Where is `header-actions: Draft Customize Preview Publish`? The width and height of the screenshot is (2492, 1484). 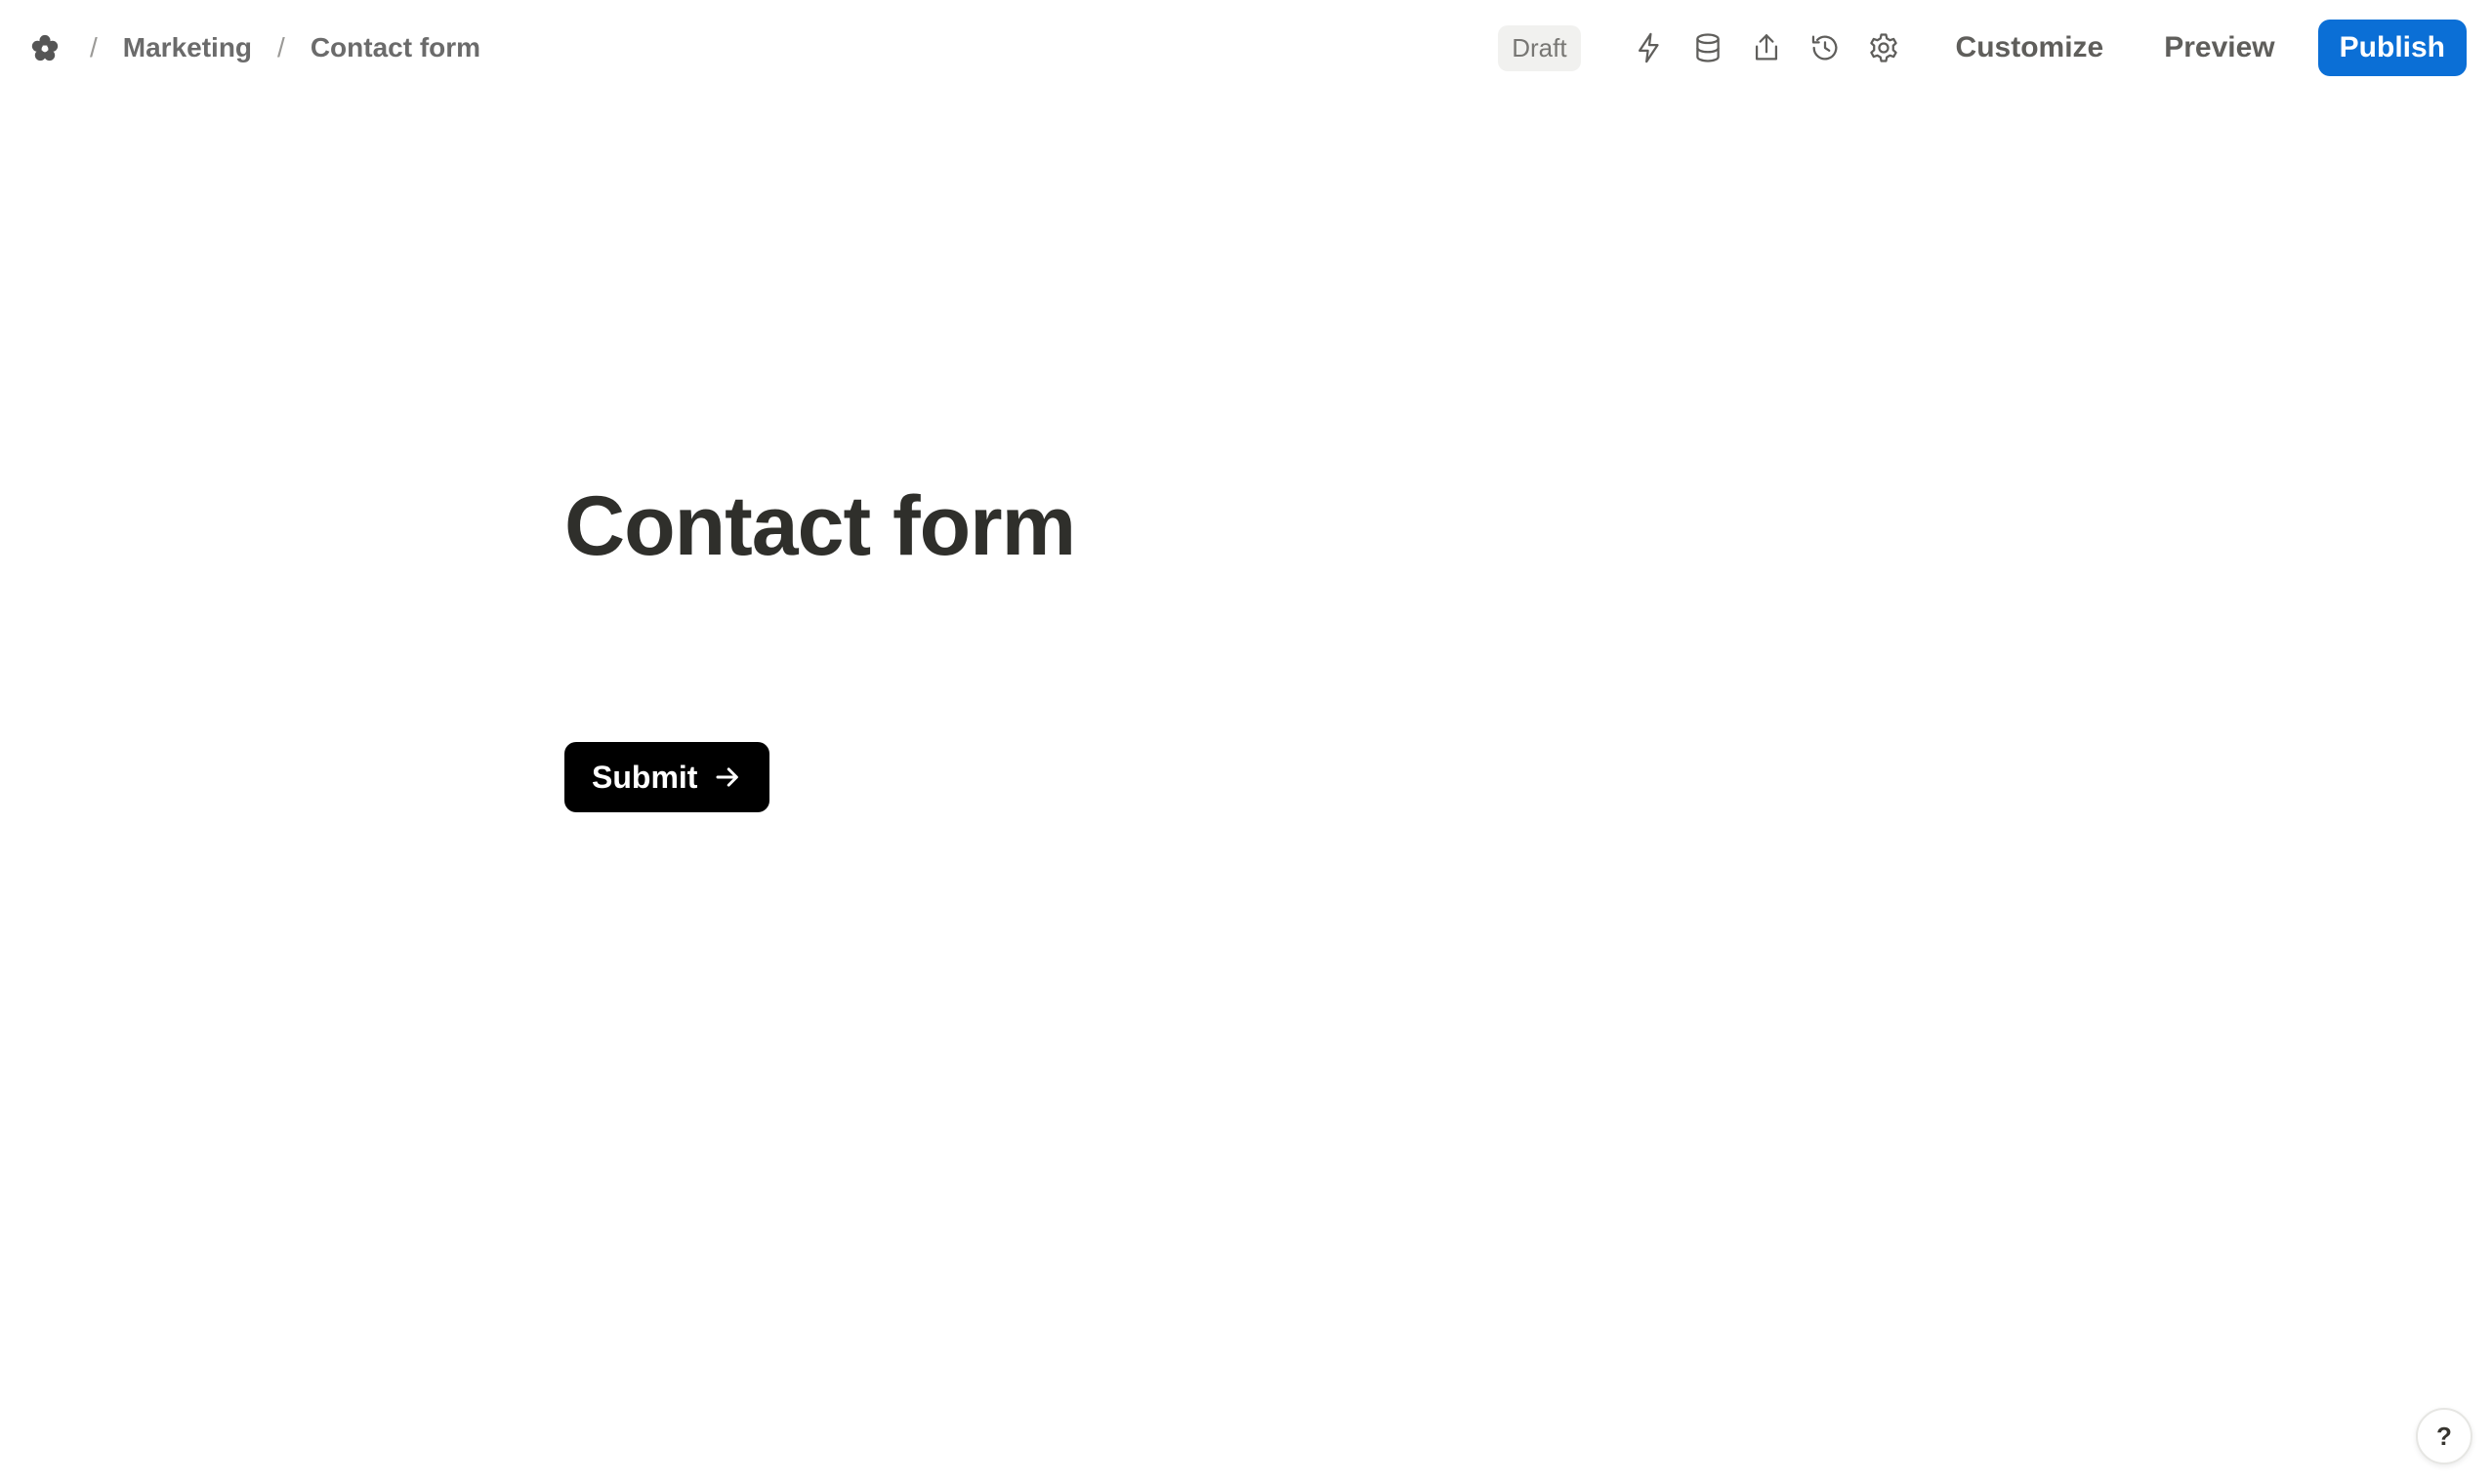 header-actions: Draft Customize Preview Publish is located at coordinates (1982, 48).